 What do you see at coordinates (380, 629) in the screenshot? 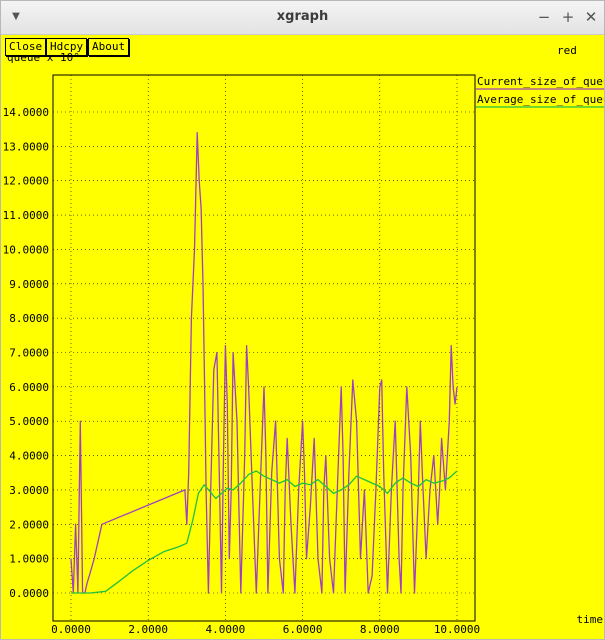
I see `x-tick-label: 8.0000` at bounding box center [380, 629].